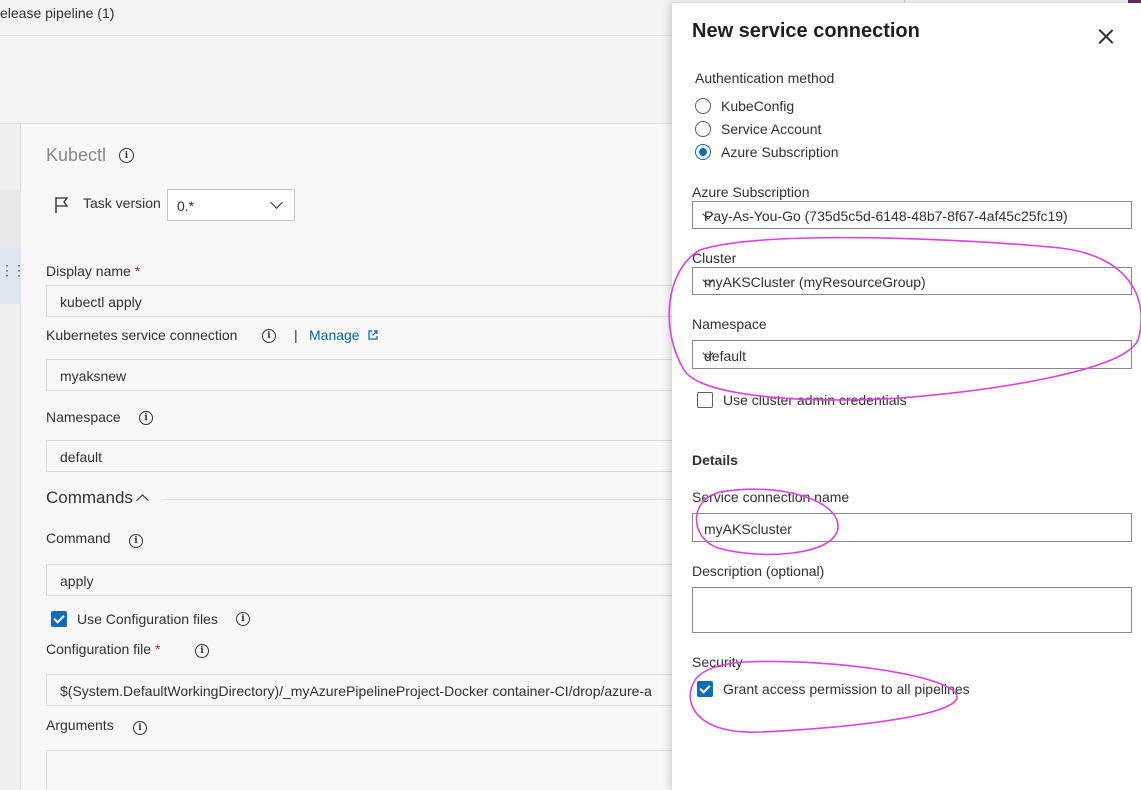 This screenshot has width=1141, height=790. What do you see at coordinates (422, 499) in the screenshot?
I see `divider` at bounding box center [422, 499].